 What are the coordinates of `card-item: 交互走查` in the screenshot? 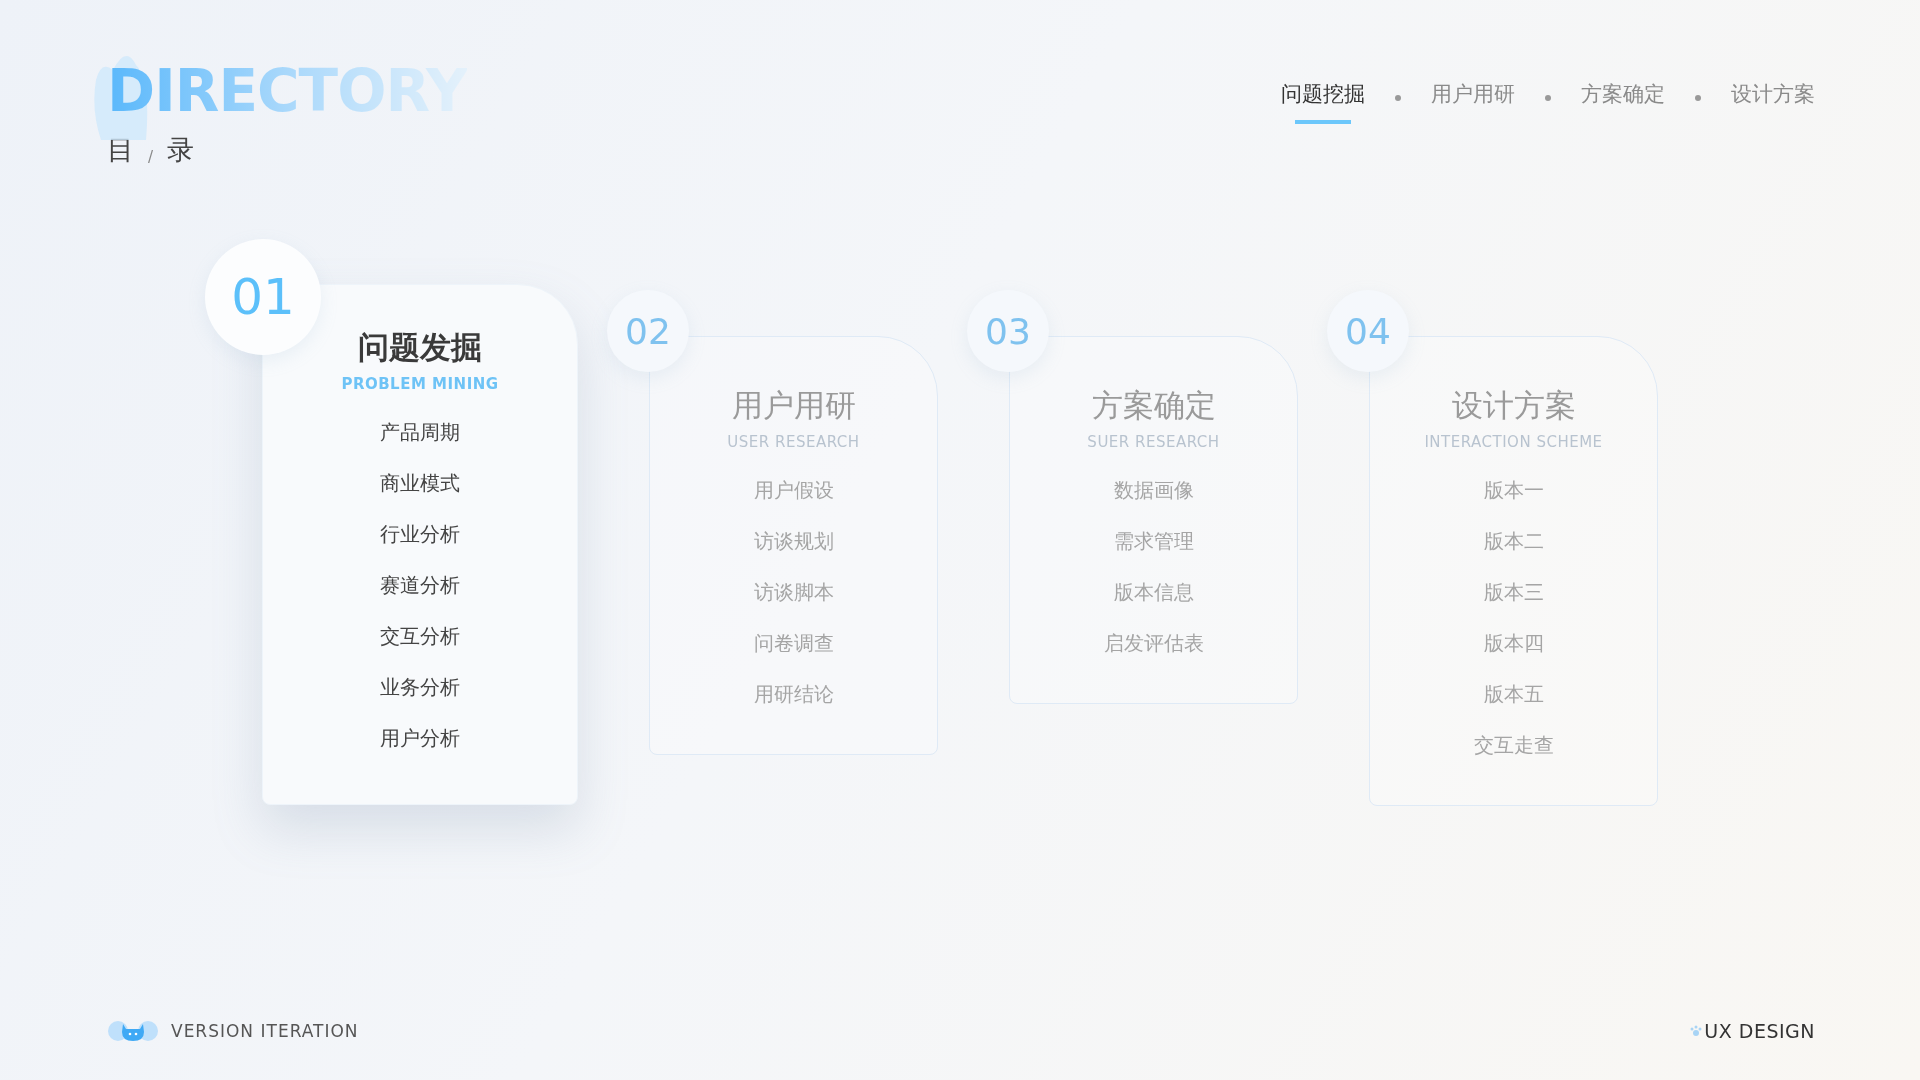 It's located at (1513, 745).